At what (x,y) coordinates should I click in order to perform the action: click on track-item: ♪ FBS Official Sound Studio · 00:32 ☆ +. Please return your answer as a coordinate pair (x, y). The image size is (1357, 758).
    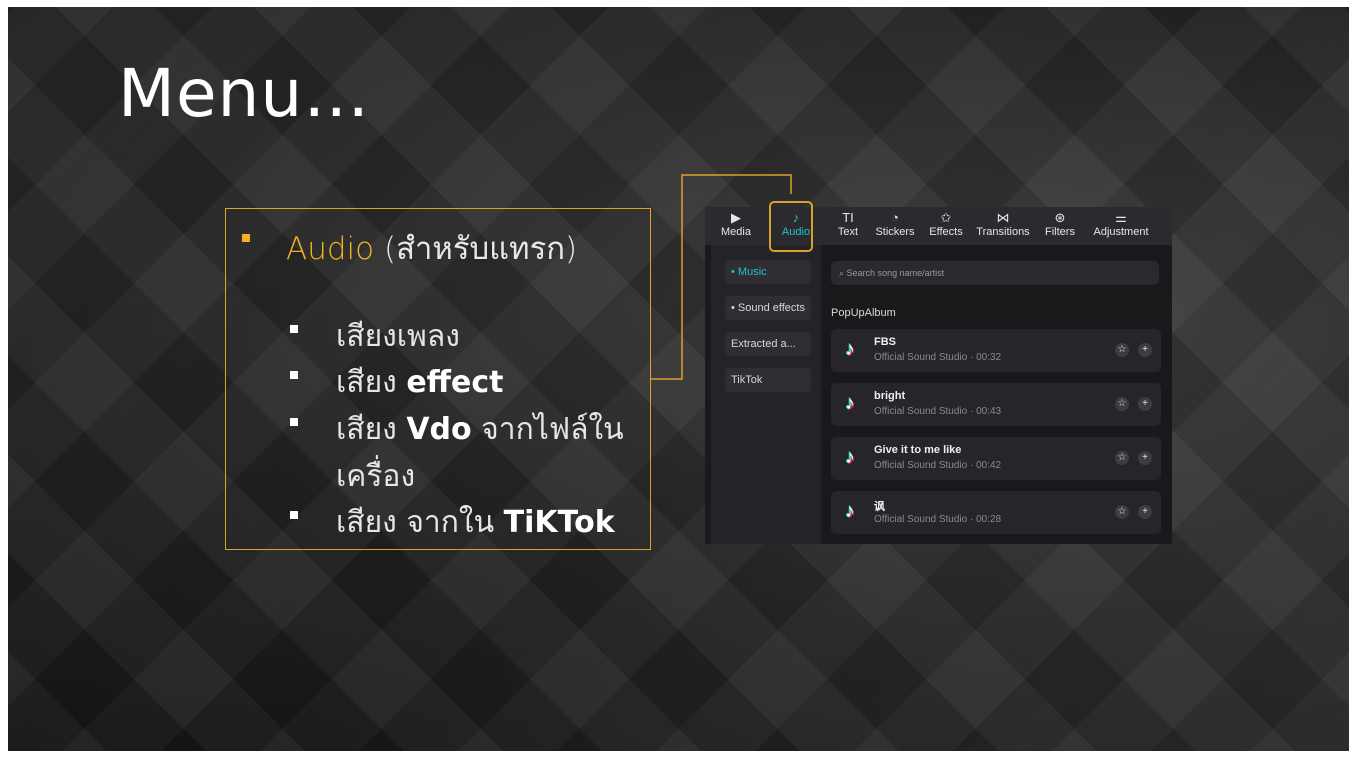
    Looking at the image, I should click on (996, 350).